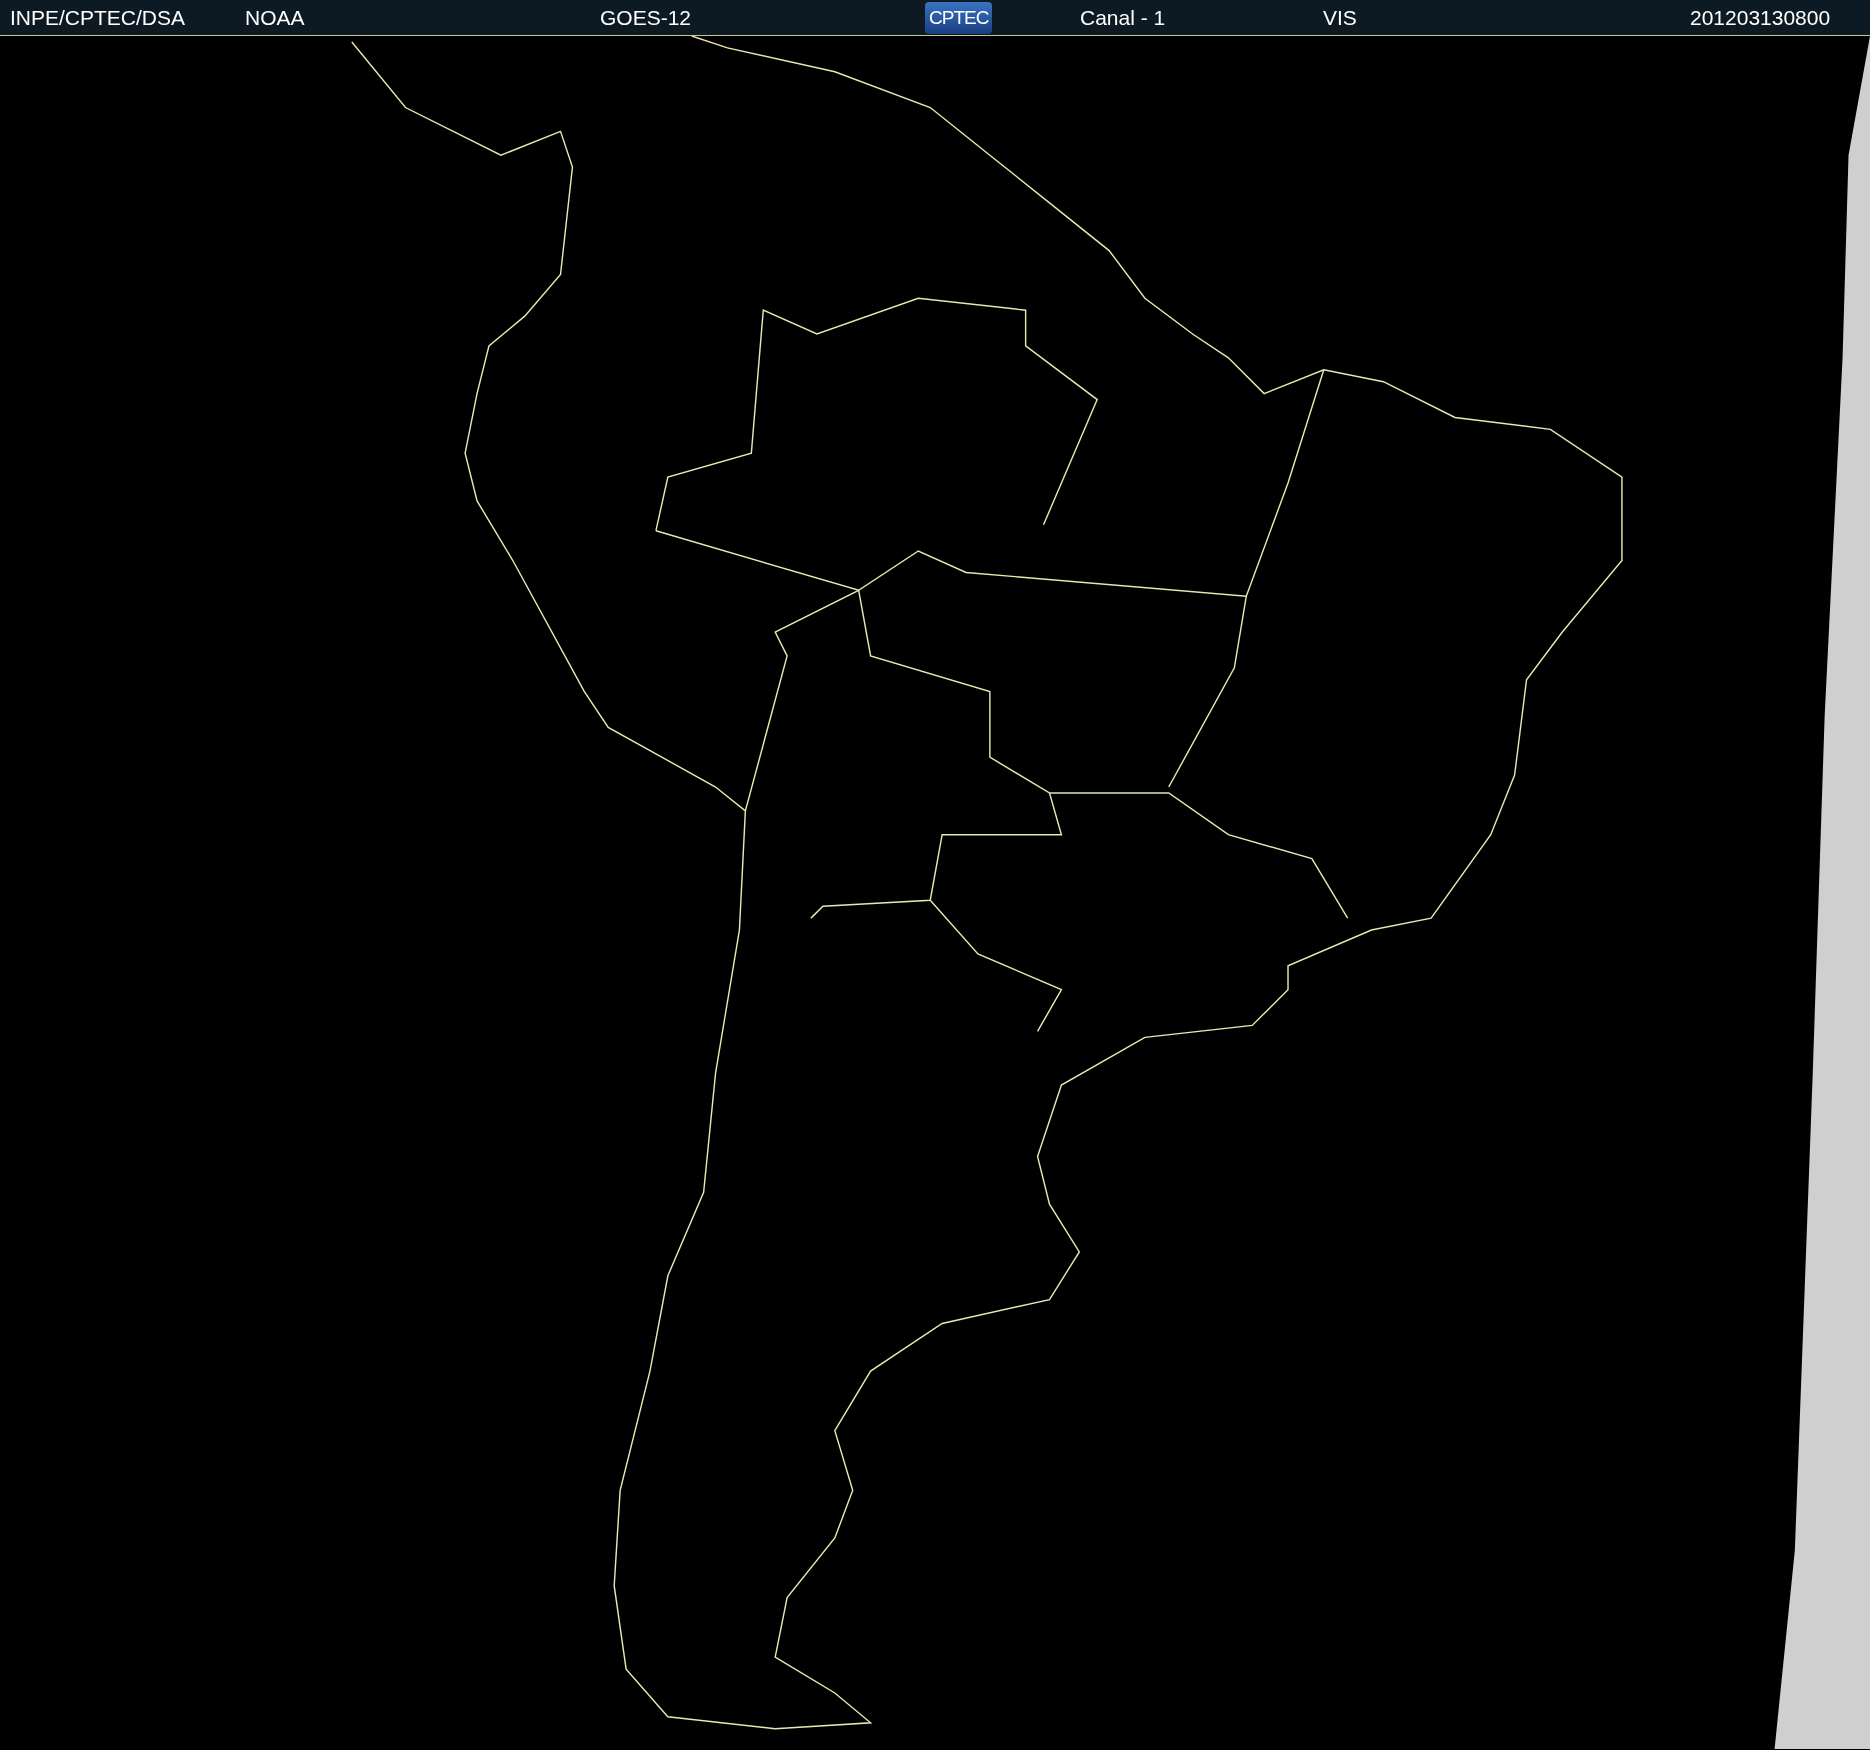  Describe the element at coordinates (1123, 17) in the screenshot. I see `header-label: Canal - 1` at that location.